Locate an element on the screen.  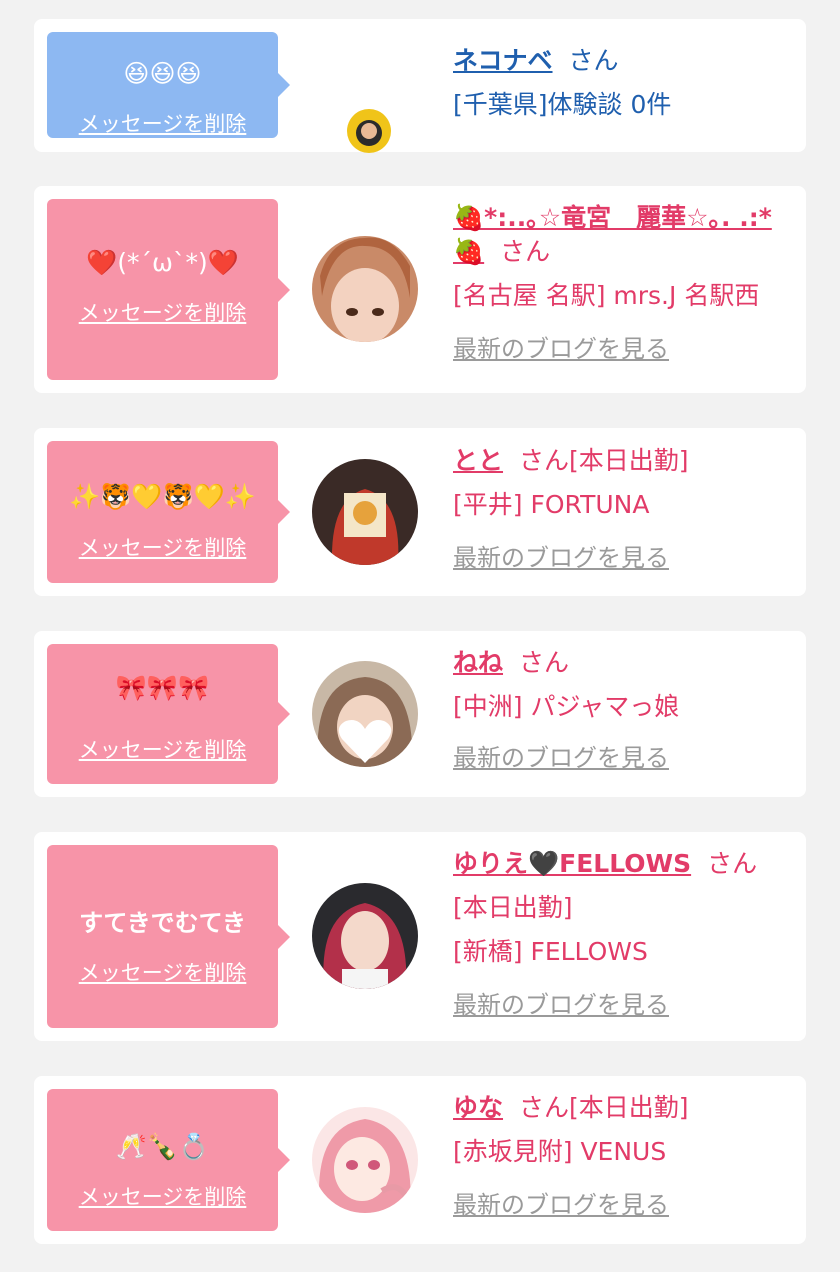
message-card: 🎀🎀🎀 メッセージを削除 ねね さん [中洲] パジャマっ娘 最新のブログを見る is located at coordinates (420, 714).